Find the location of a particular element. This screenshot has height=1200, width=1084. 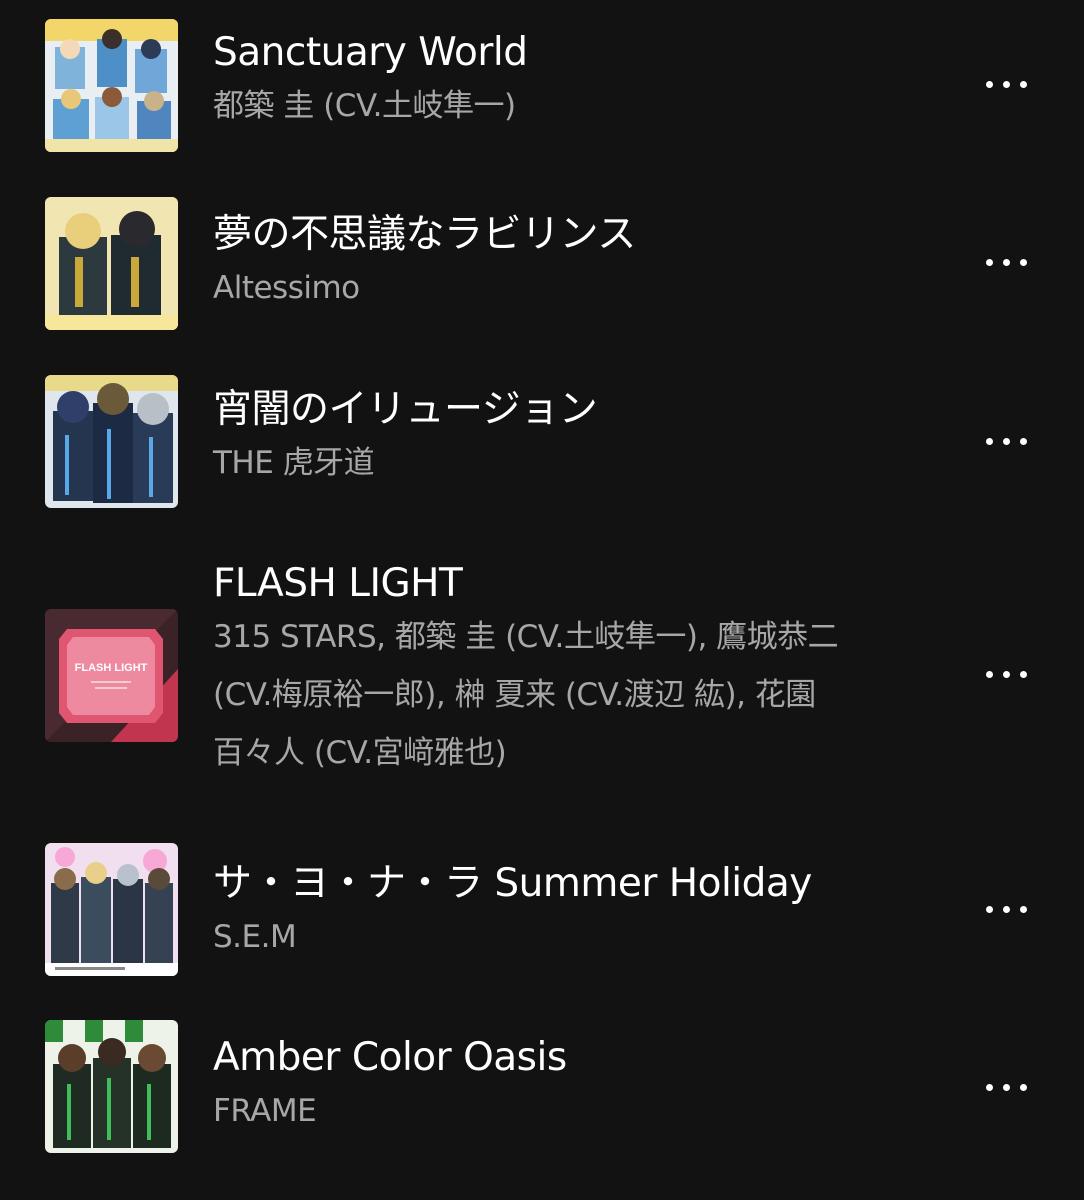

track-row: 宵闇のイリュージョン THE 虎牙道 is located at coordinates (542, 444).